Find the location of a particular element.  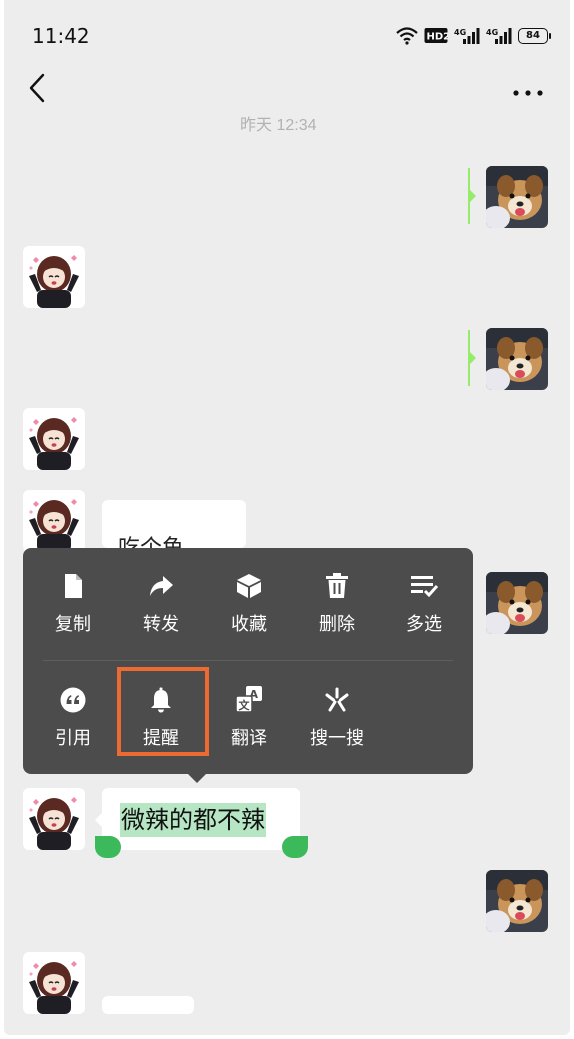

search-spark-icon is located at coordinates (337, 700).